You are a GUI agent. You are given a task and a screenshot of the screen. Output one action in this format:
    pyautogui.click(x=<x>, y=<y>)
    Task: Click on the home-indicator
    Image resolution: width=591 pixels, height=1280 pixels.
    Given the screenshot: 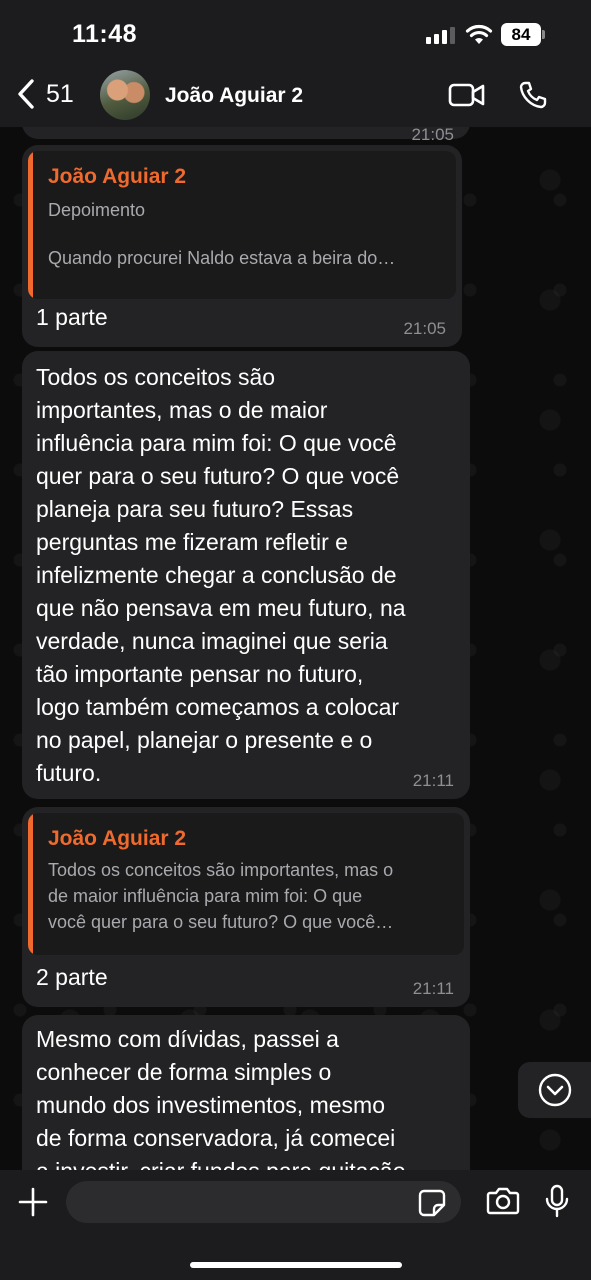 What is the action you would take?
    pyautogui.click(x=296, y=1265)
    